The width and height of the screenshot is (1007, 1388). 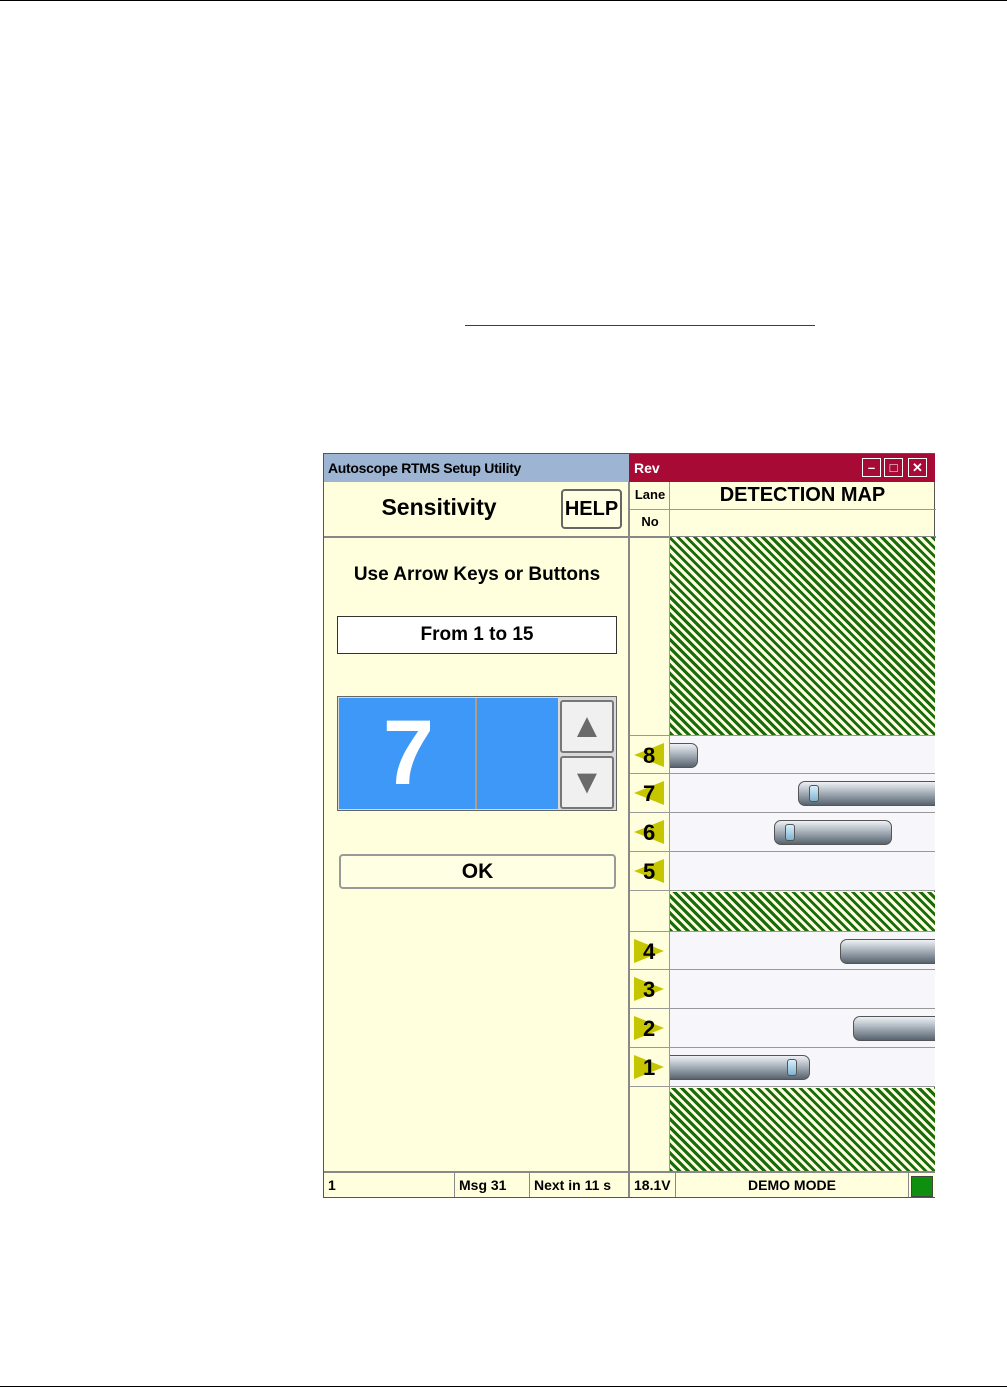 I want to click on instruction-text: Use Arrow Keys or Buttons, so click(x=477, y=574).